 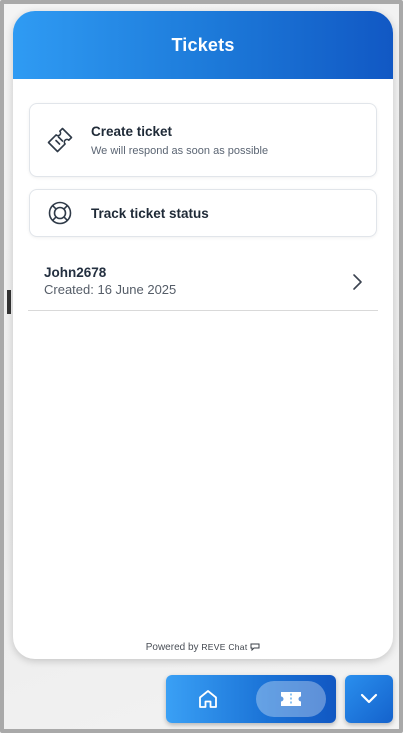 I want to click on widget-header: Tickets, so click(x=203, y=45).